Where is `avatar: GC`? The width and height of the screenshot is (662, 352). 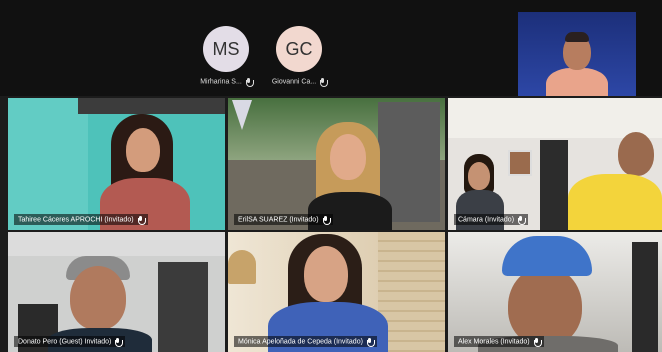
avatar: GC is located at coordinates (299, 49).